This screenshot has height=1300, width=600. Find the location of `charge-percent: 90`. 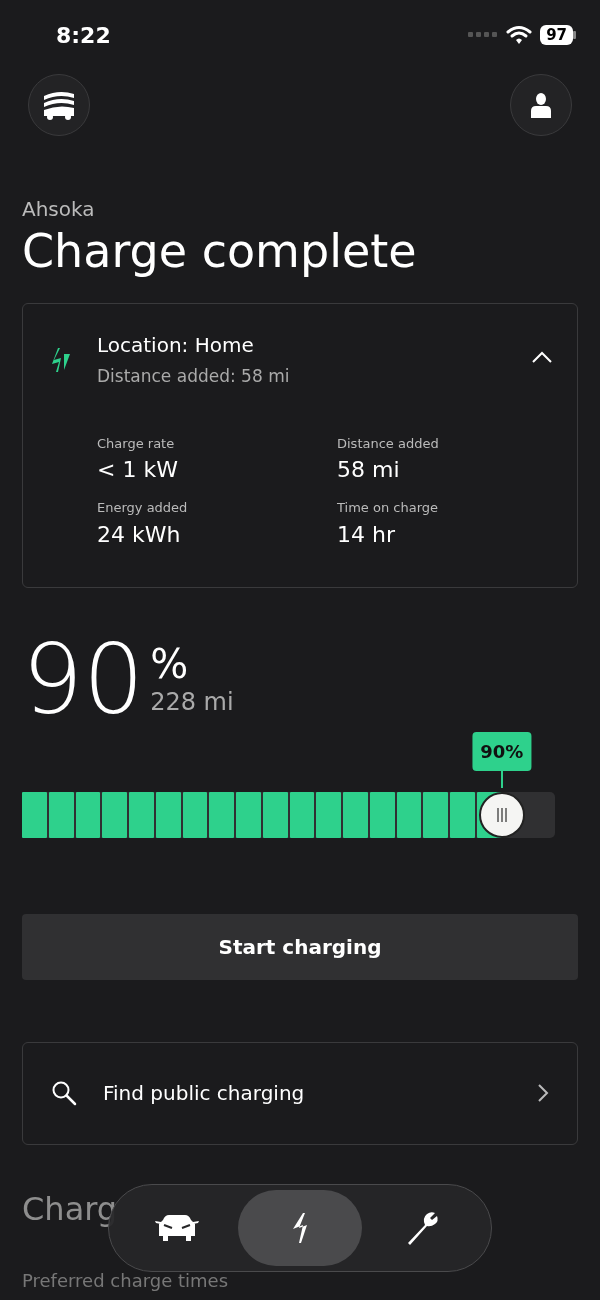

charge-percent: 90 is located at coordinates (83, 679).